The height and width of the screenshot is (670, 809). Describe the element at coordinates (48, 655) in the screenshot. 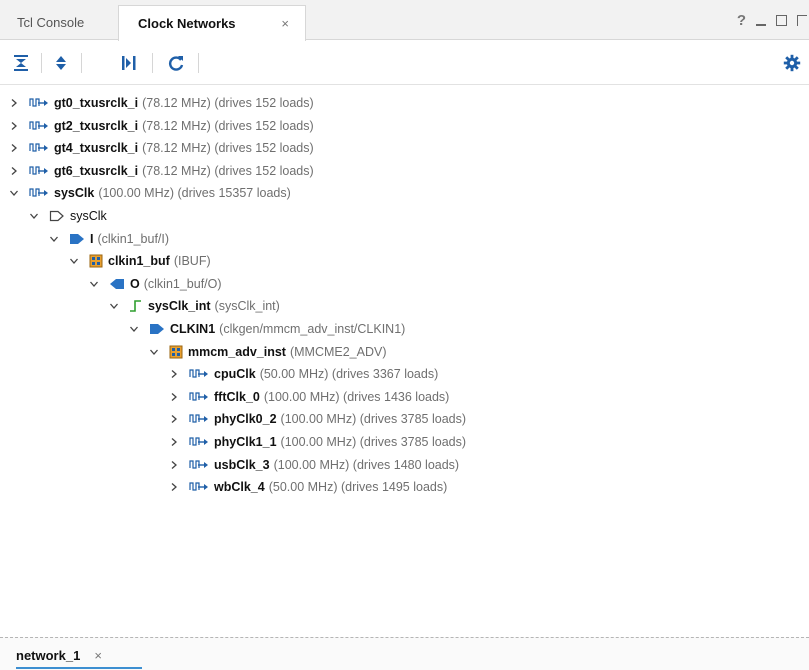

I see `tab-network-1-label: network_1` at that location.